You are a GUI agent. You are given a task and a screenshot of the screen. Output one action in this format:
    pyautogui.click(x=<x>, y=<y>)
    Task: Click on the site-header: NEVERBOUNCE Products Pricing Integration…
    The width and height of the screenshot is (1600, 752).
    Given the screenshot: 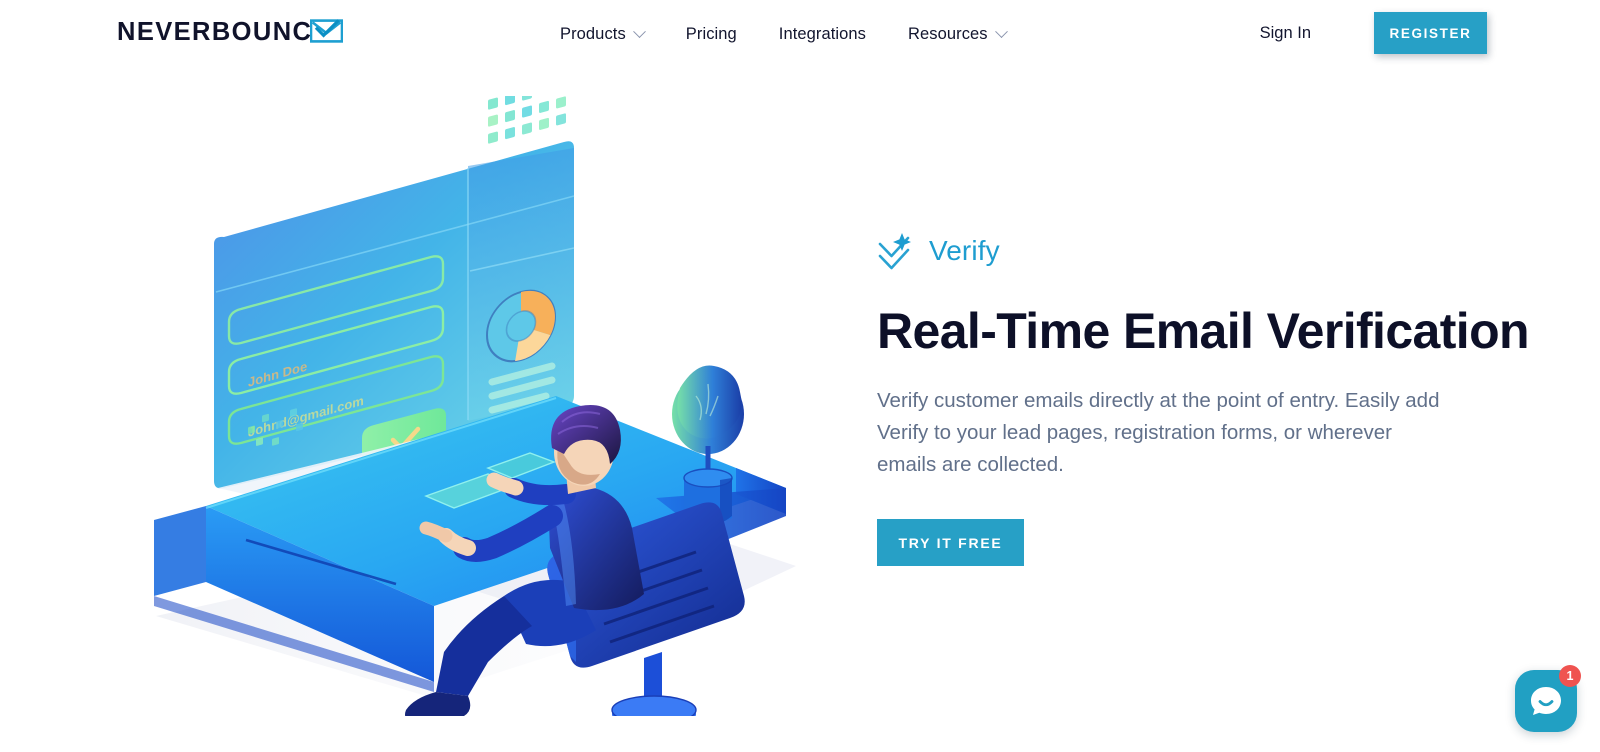 What is the action you would take?
    pyautogui.click(x=800, y=34)
    